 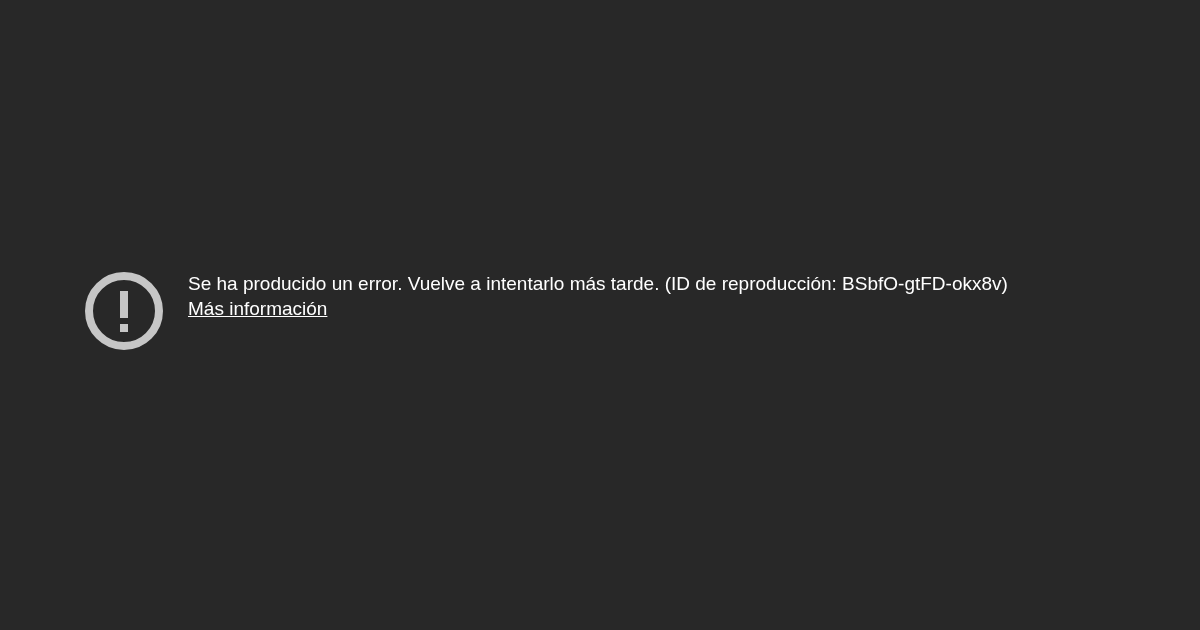 What do you see at coordinates (124, 311) in the screenshot?
I see `exclamation-icon` at bounding box center [124, 311].